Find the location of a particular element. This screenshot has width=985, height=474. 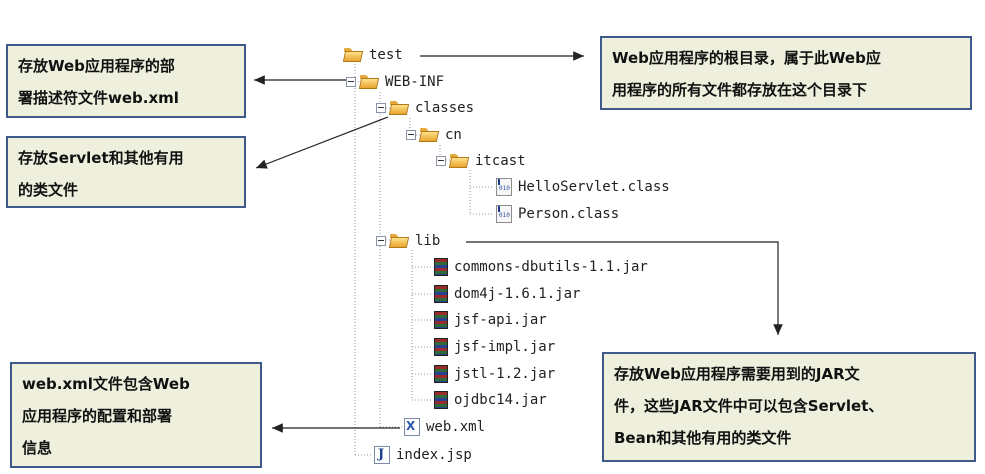

tree-node-lib: lib is located at coordinates (408, 241).